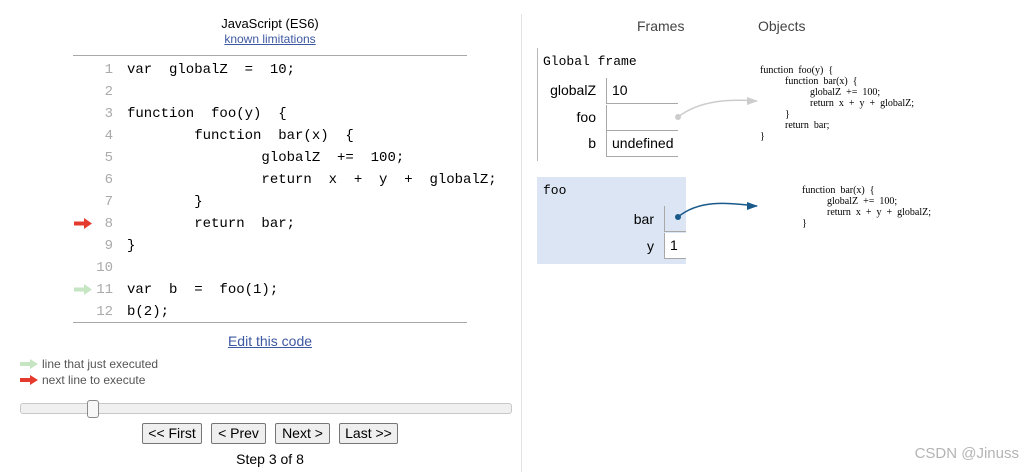 The width and height of the screenshot is (1025, 472). I want to click on pointer-bar-to-function, so click(717, 210).